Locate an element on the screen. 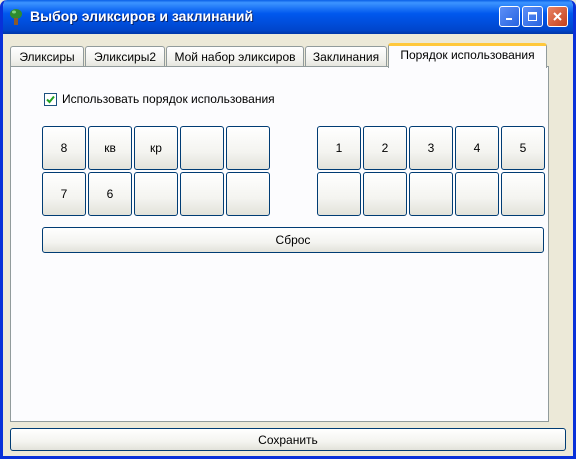 The width and height of the screenshot is (576, 459). maximize-icon is located at coordinates (532, 16).